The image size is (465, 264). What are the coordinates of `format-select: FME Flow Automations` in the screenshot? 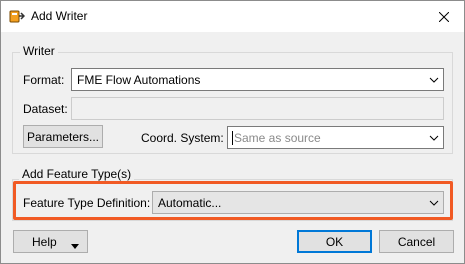 It's located at (257, 79).